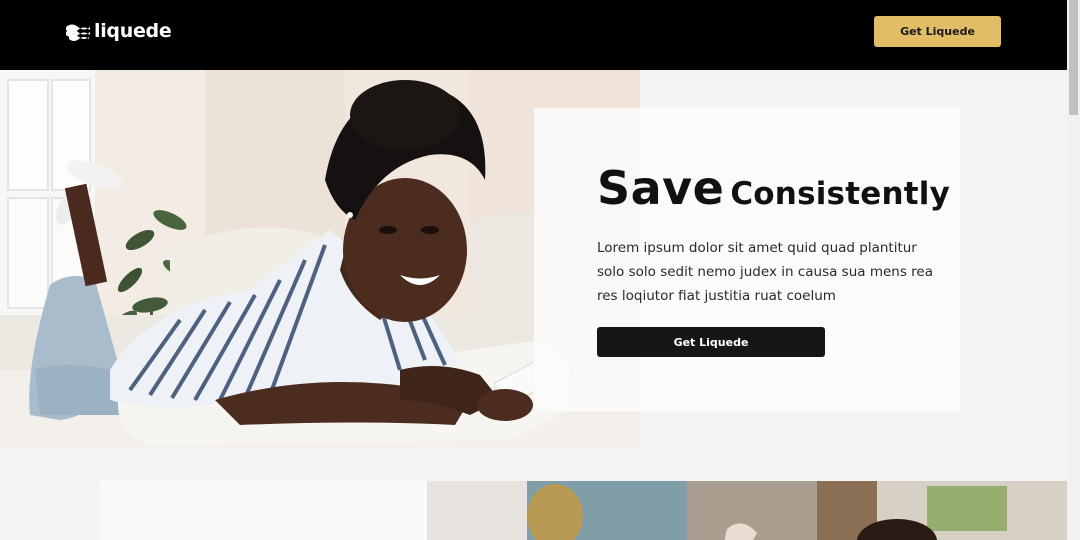 Image resolution: width=1080 pixels, height=540 pixels. I want to click on header-get-liquede-button: Get Liquede, so click(937, 31).